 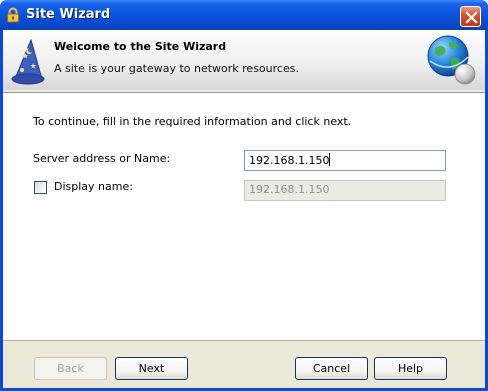 I want to click on wizard-hat-icon, so click(x=28, y=61).